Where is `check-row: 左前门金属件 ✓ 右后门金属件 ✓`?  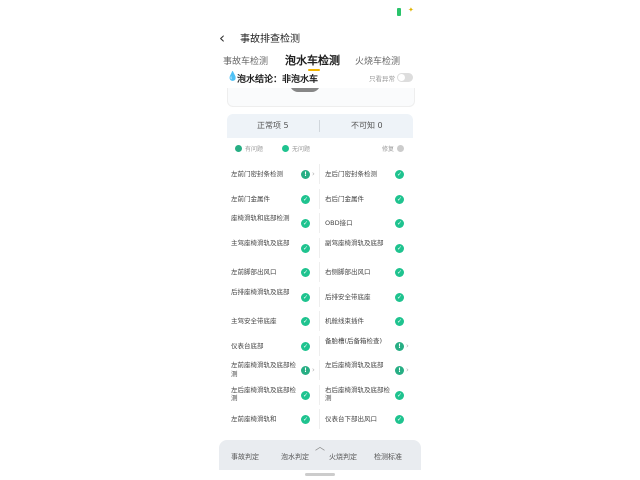 check-row: 左前门金属件 ✓ 右后门金属件 ✓ is located at coordinates (320, 199).